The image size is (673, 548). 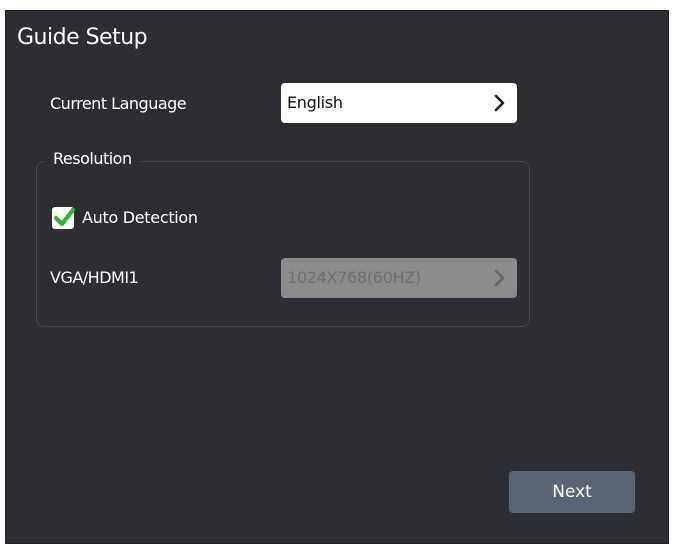 What do you see at coordinates (140, 217) in the screenshot?
I see `auto-detection-label: Auto Detection` at bounding box center [140, 217].